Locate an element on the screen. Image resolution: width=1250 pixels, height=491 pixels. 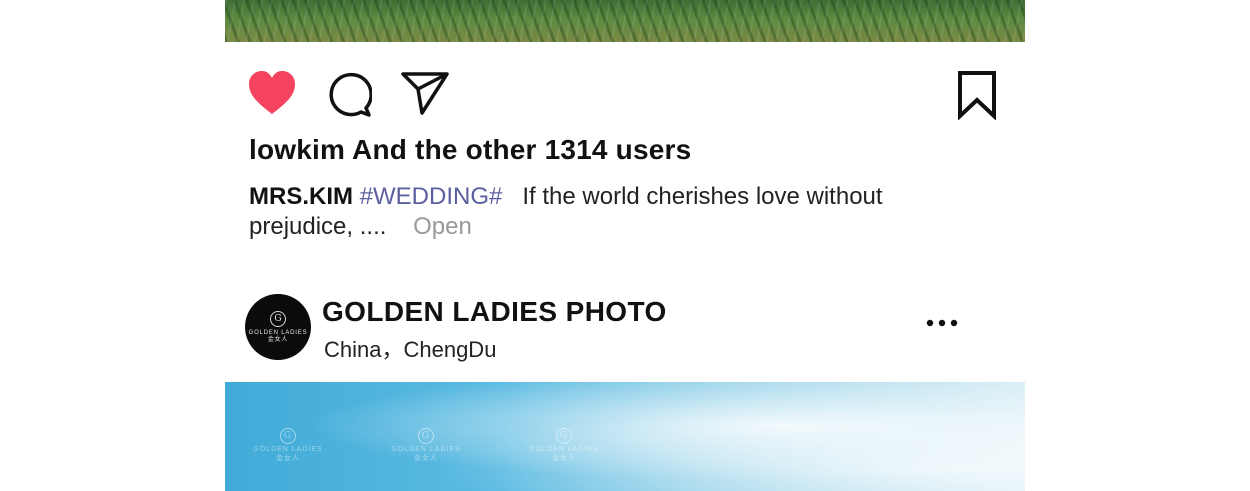
post-photo is located at coordinates (625, 21).